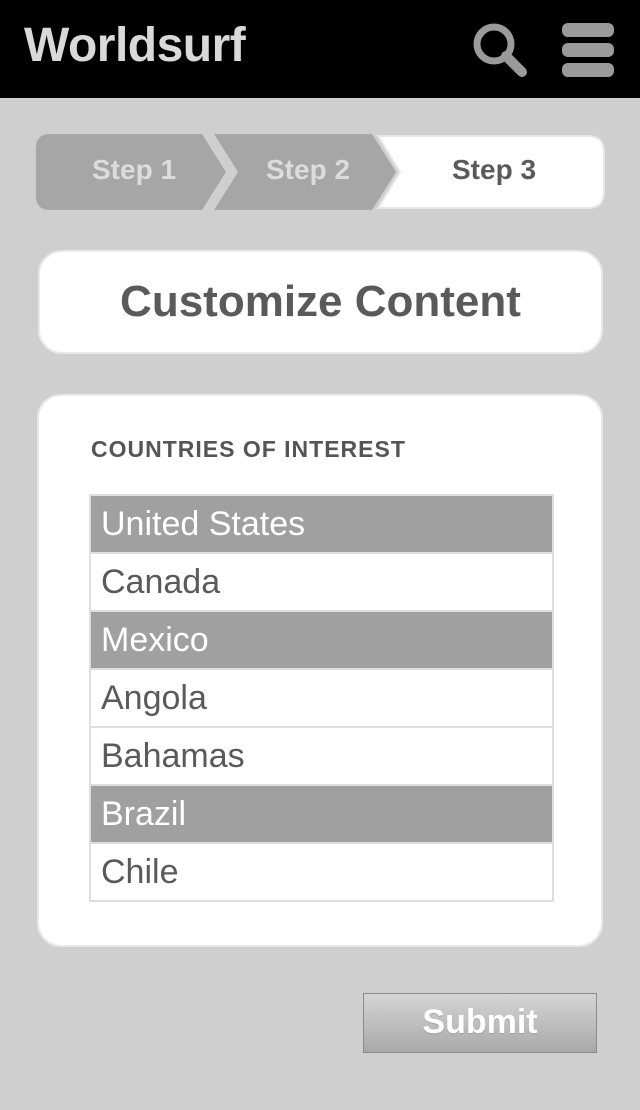 This screenshot has height=1110, width=640. What do you see at coordinates (321, 756) in the screenshot?
I see `country-option-bahamas: Bahamas` at bounding box center [321, 756].